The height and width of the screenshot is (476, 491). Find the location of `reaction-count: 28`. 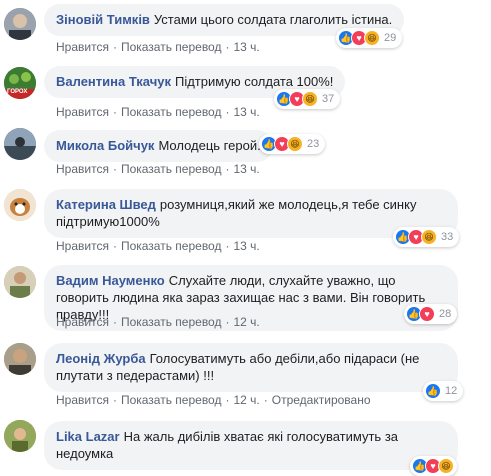

reaction-count: 28 is located at coordinates (445, 314).